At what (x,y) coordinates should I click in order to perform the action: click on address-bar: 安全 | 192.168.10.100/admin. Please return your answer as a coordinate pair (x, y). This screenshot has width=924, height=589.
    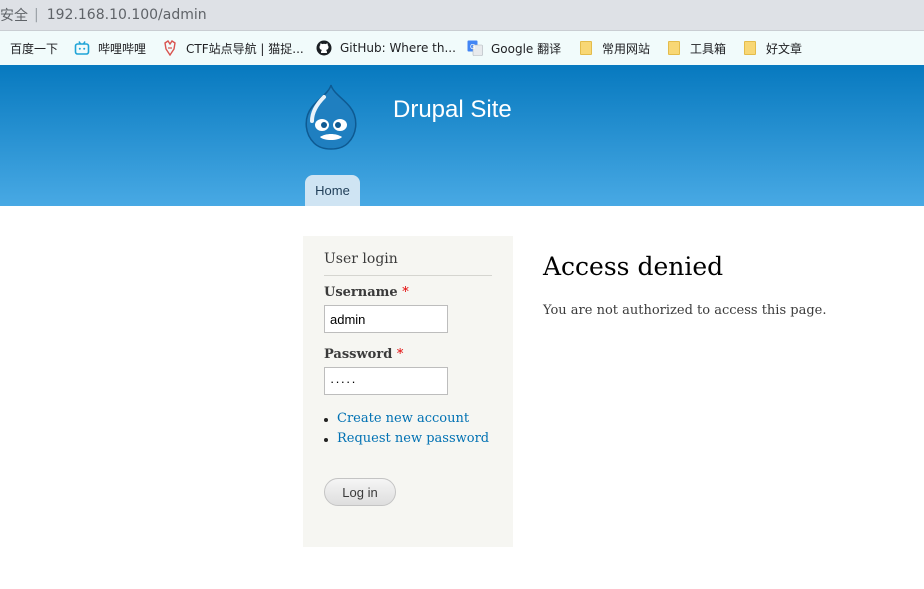
    Looking at the image, I should click on (462, 15).